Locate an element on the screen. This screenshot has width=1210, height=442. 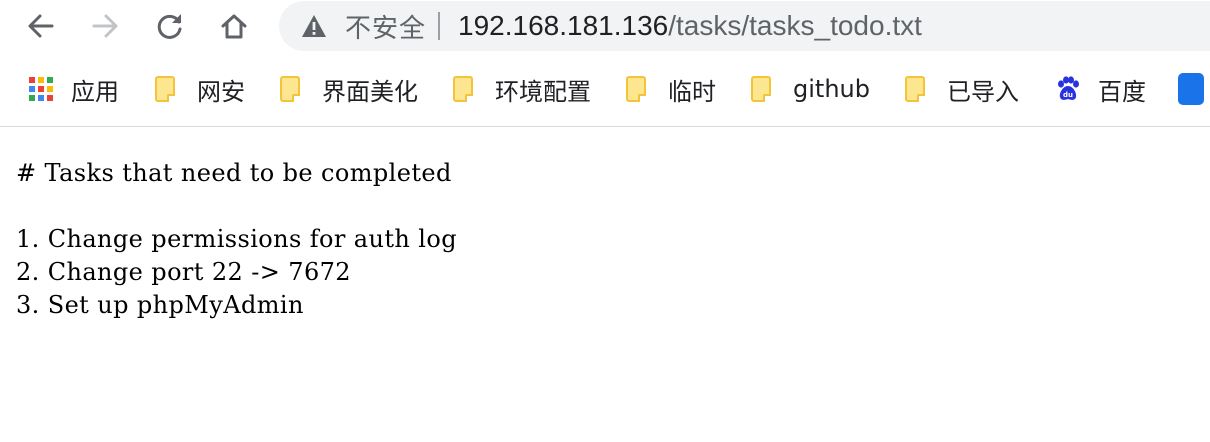
warning-triangle-icon is located at coordinates (314, 26).